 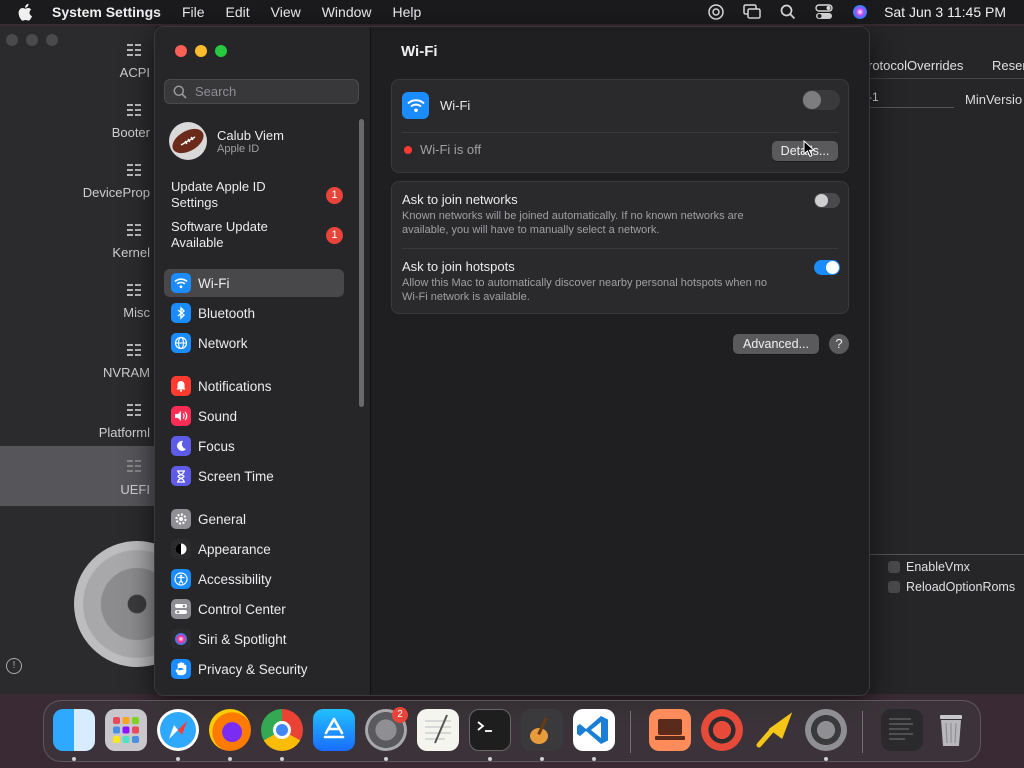 What do you see at coordinates (230, 730) in the screenshot?
I see `dock-firefox-icon` at bounding box center [230, 730].